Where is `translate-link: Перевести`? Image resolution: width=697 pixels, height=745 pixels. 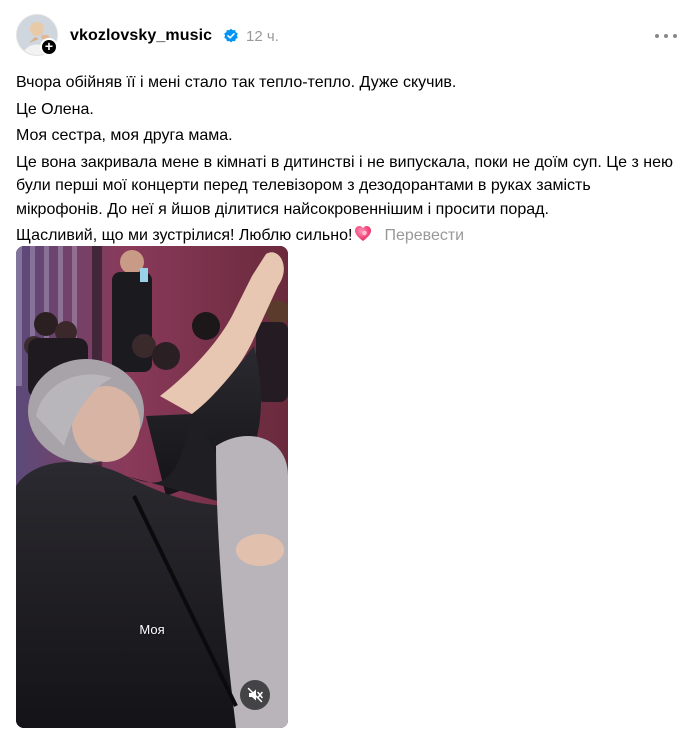 translate-link: Перевести is located at coordinates (424, 235).